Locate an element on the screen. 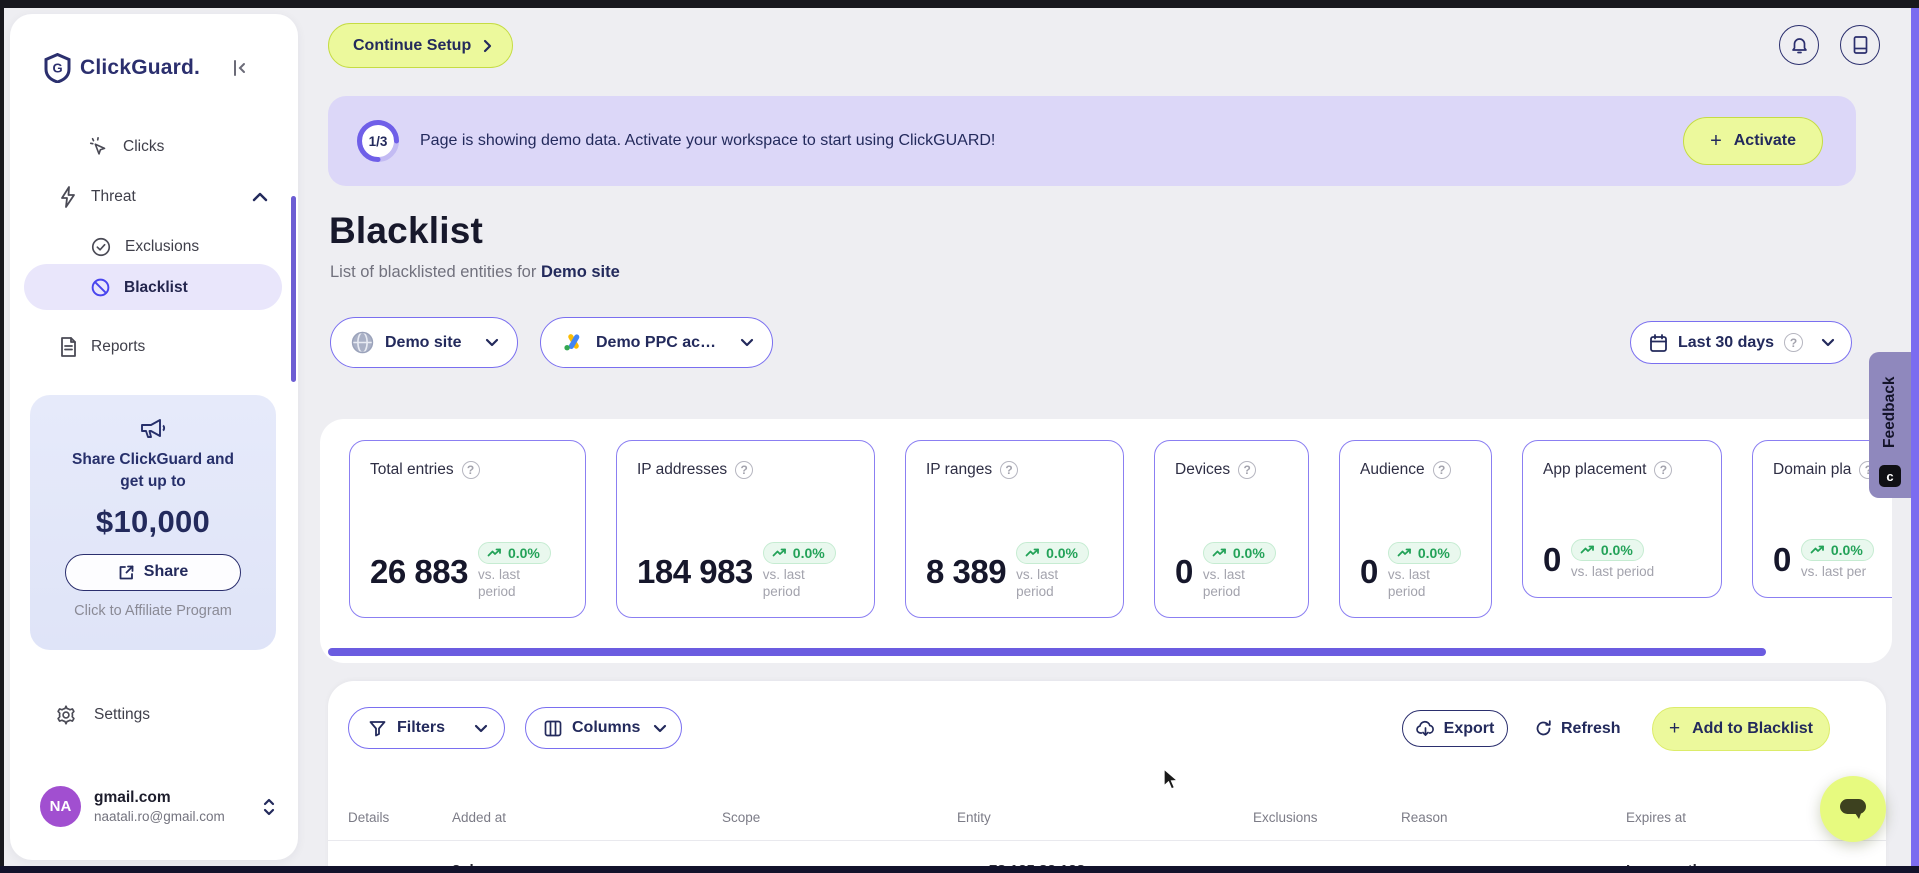  columns-label: Columns is located at coordinates (606, 727).